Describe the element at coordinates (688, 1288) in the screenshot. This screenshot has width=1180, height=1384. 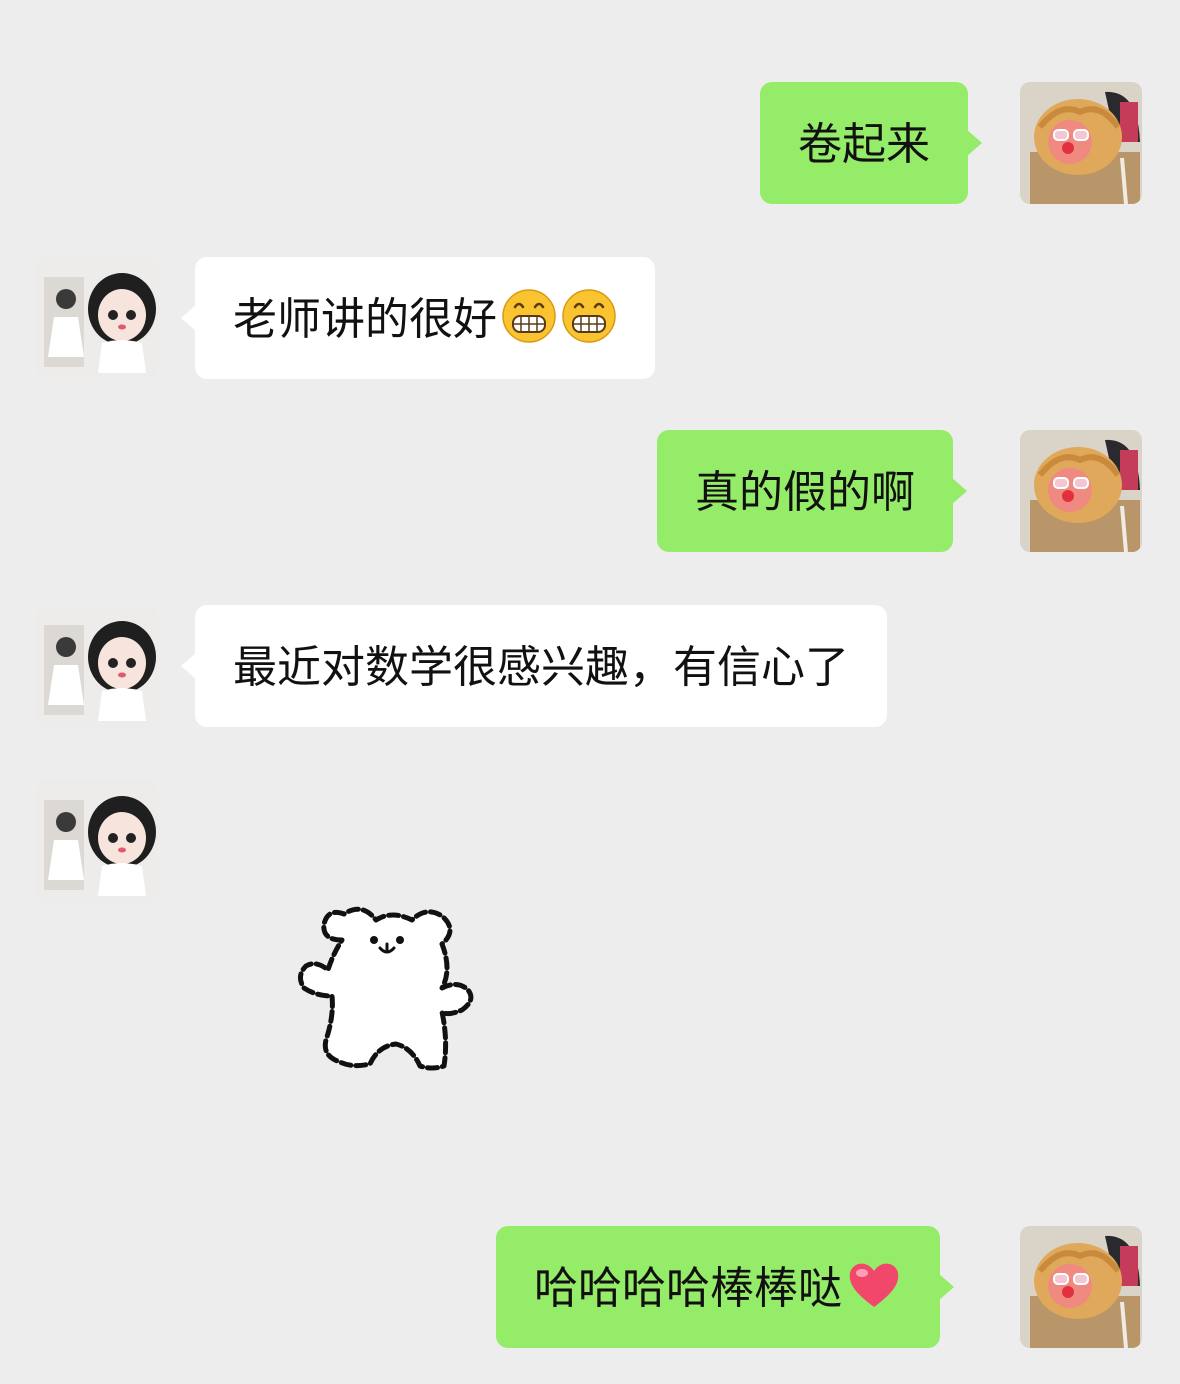
I see `message-text: 哈哈哈哈棒棒哒` at that location.